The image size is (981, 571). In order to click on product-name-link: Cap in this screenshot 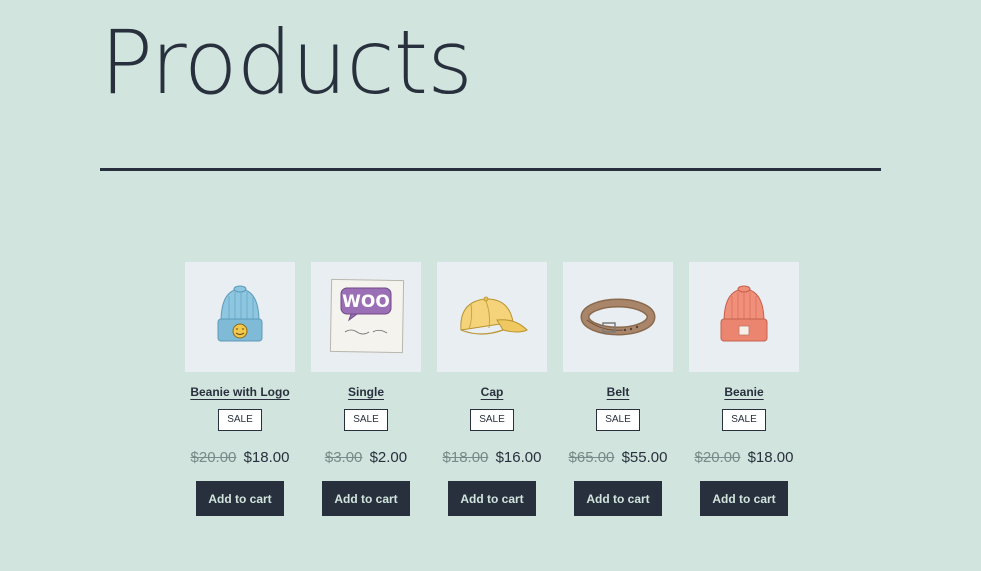, I will do `click(492, 392)`.